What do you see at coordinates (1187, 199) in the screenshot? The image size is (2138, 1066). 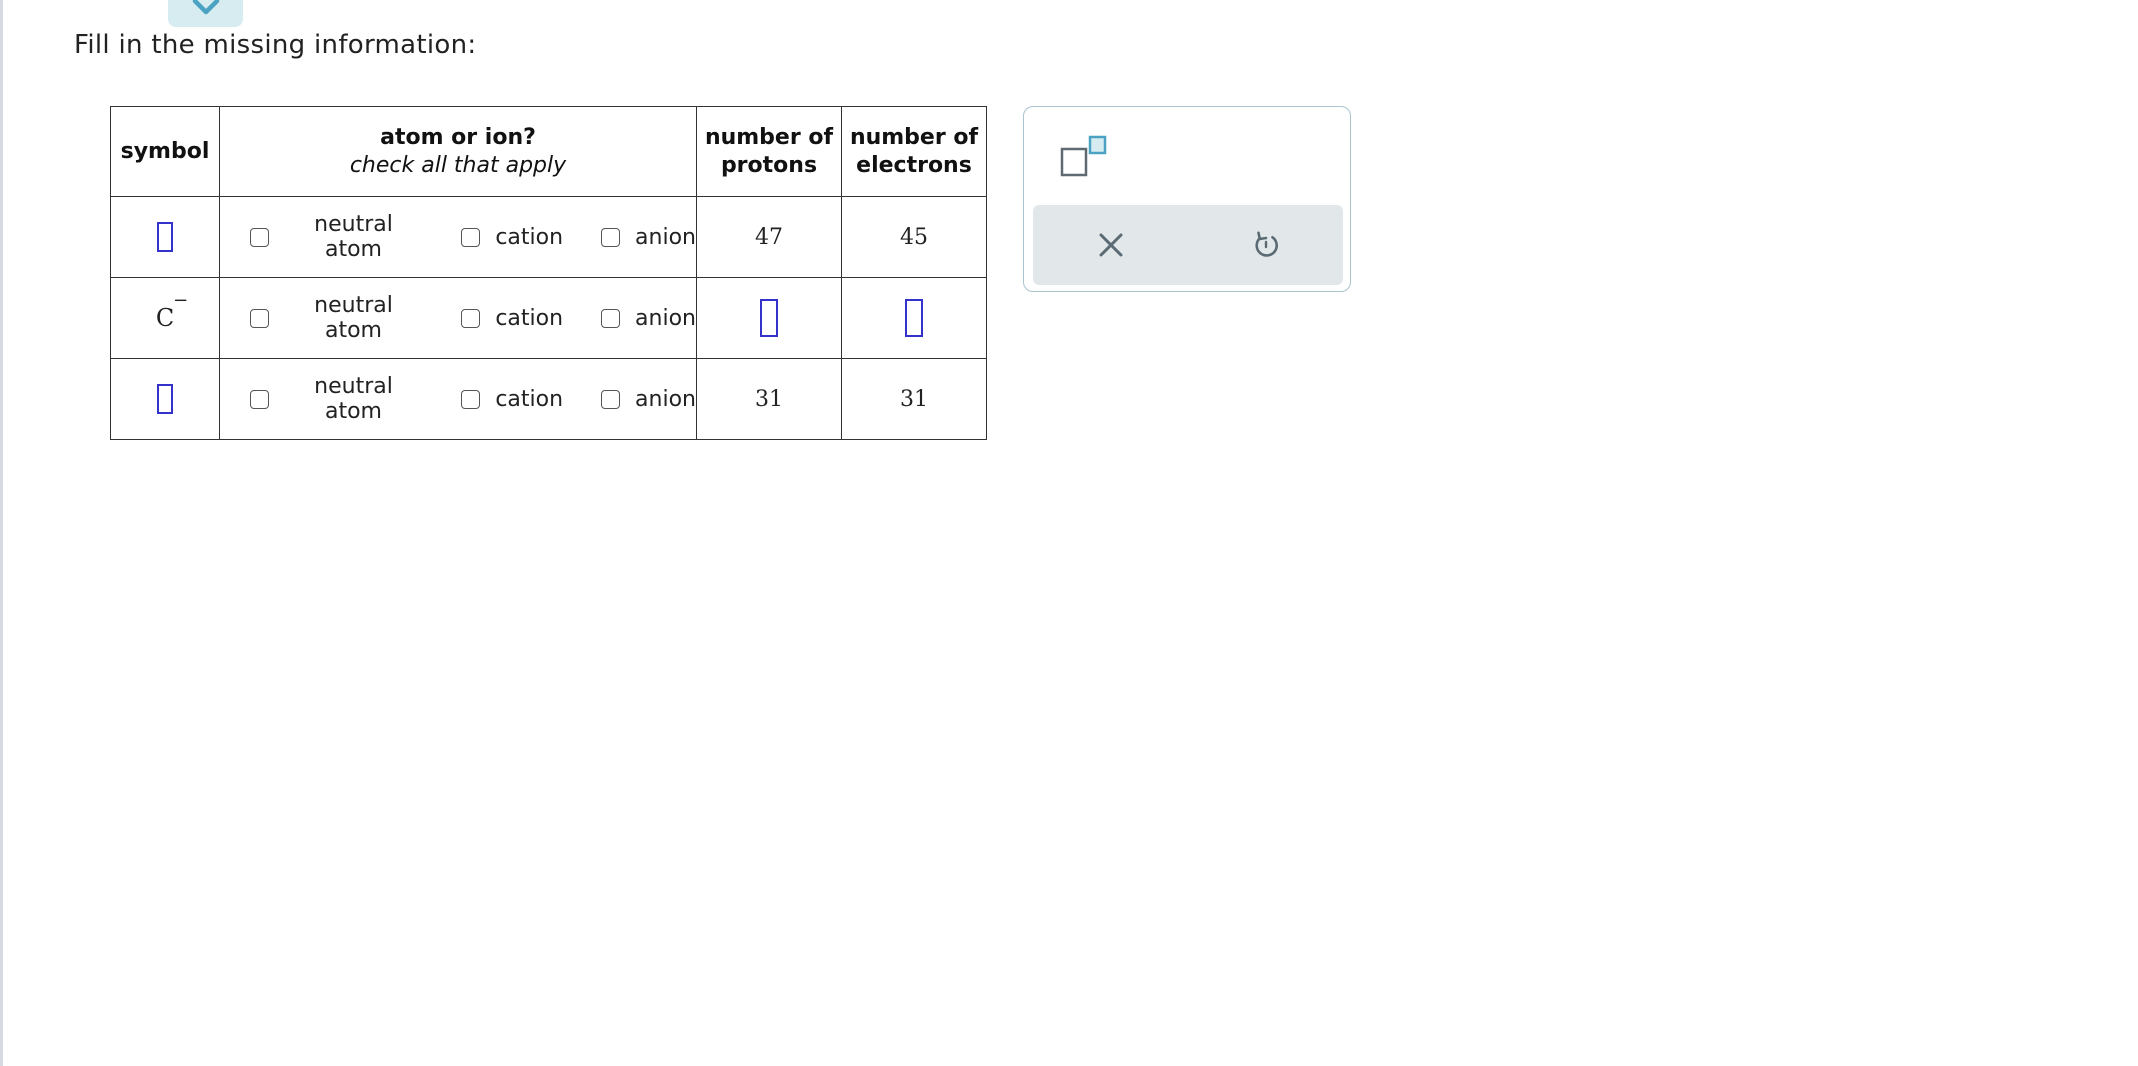 I see `answer-tools-panel` at bounding box center [1187, 199].